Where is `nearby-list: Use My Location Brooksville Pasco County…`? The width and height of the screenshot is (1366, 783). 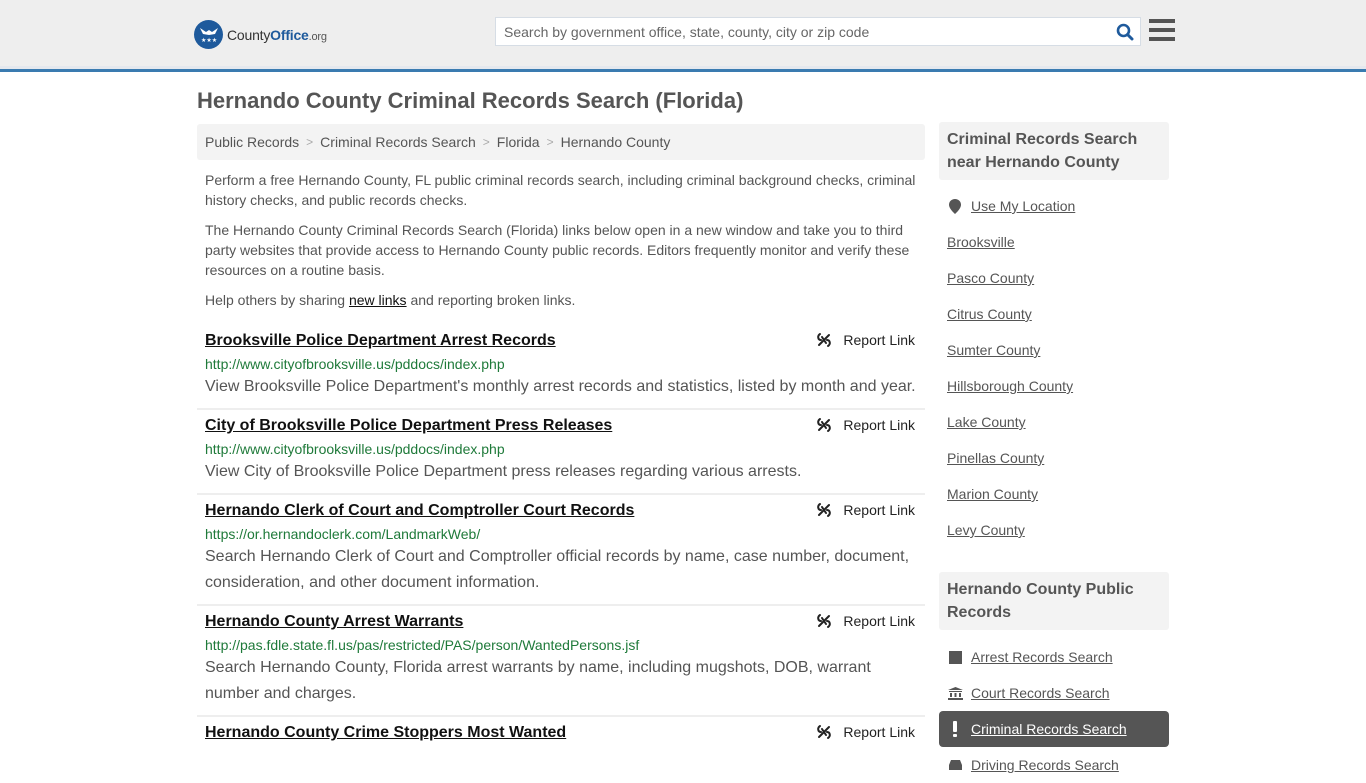 nearby-list: Use My Location Brooksville Pasco County… is located at coordinates (1054, 368).